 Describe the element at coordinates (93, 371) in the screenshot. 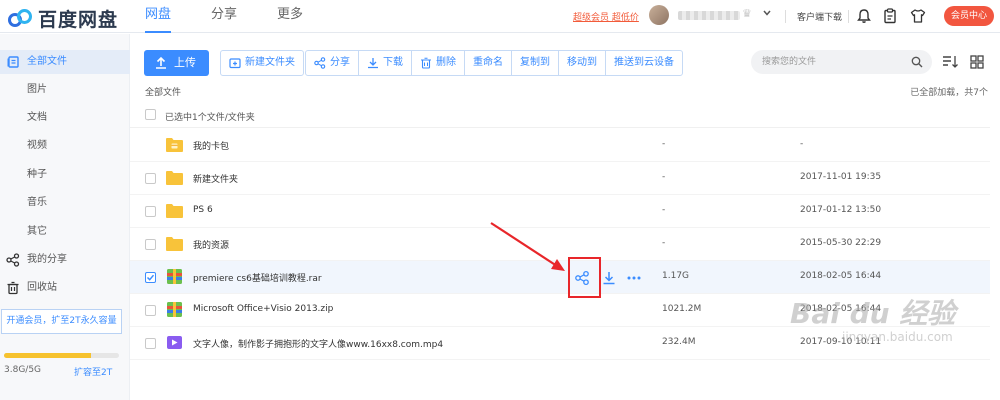

I see `expand-storage-link: 扩容至2T` at that location.